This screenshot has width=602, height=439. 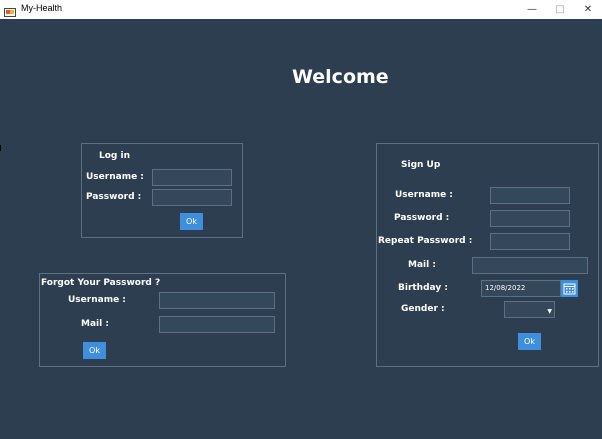 I want to click on calendar-icon, so click(x=569, y=289).